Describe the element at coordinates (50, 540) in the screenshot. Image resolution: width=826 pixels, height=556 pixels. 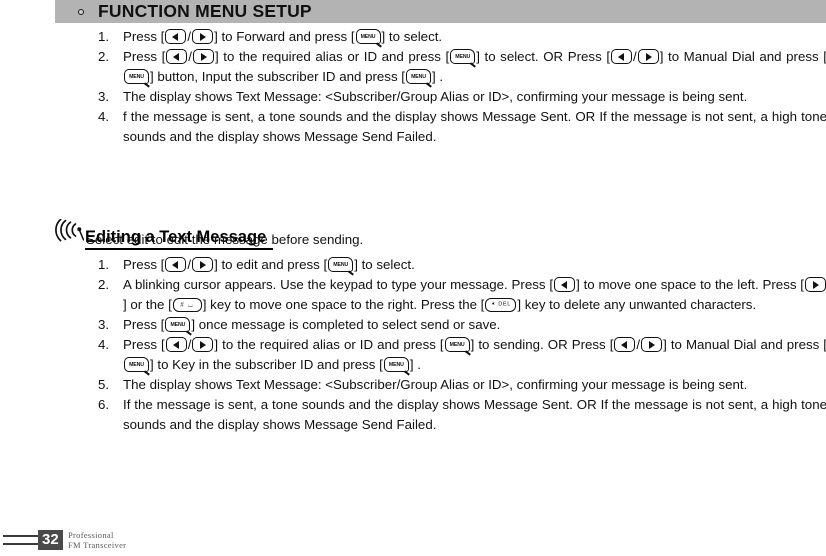
I see `page-number: 32` at that location.